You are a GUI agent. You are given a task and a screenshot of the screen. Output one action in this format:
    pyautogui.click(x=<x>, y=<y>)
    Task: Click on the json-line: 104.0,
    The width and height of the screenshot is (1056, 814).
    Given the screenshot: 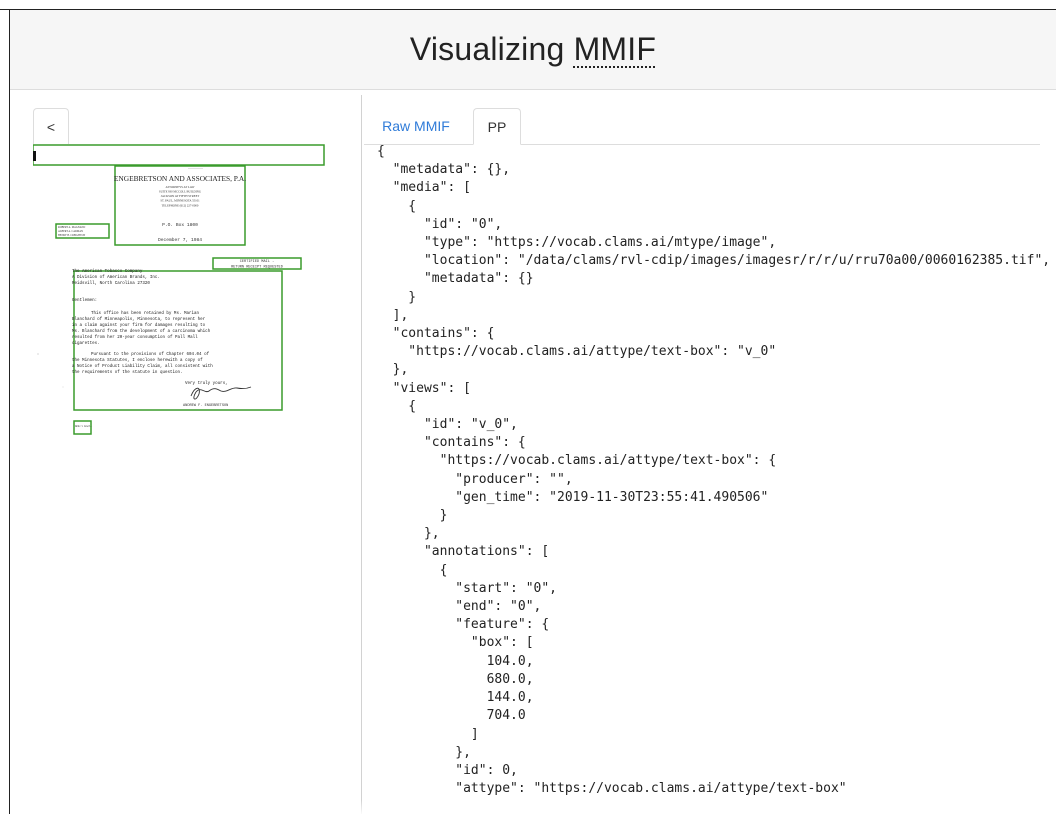 What is the action you would take?
    pyautogui.click(x=455, y=661)
    